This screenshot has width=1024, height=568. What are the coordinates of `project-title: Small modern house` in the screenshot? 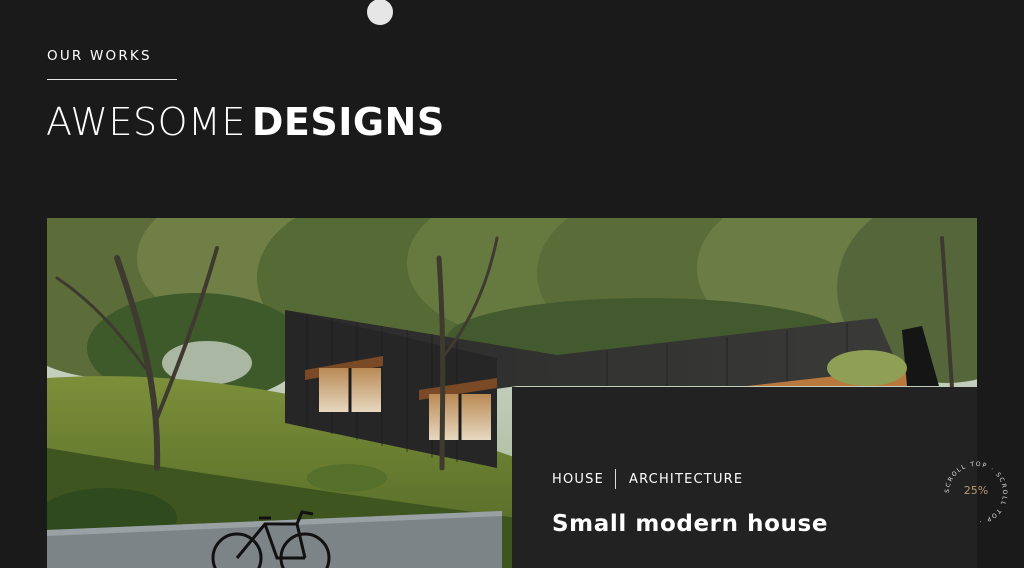 It's located at (690, 524).